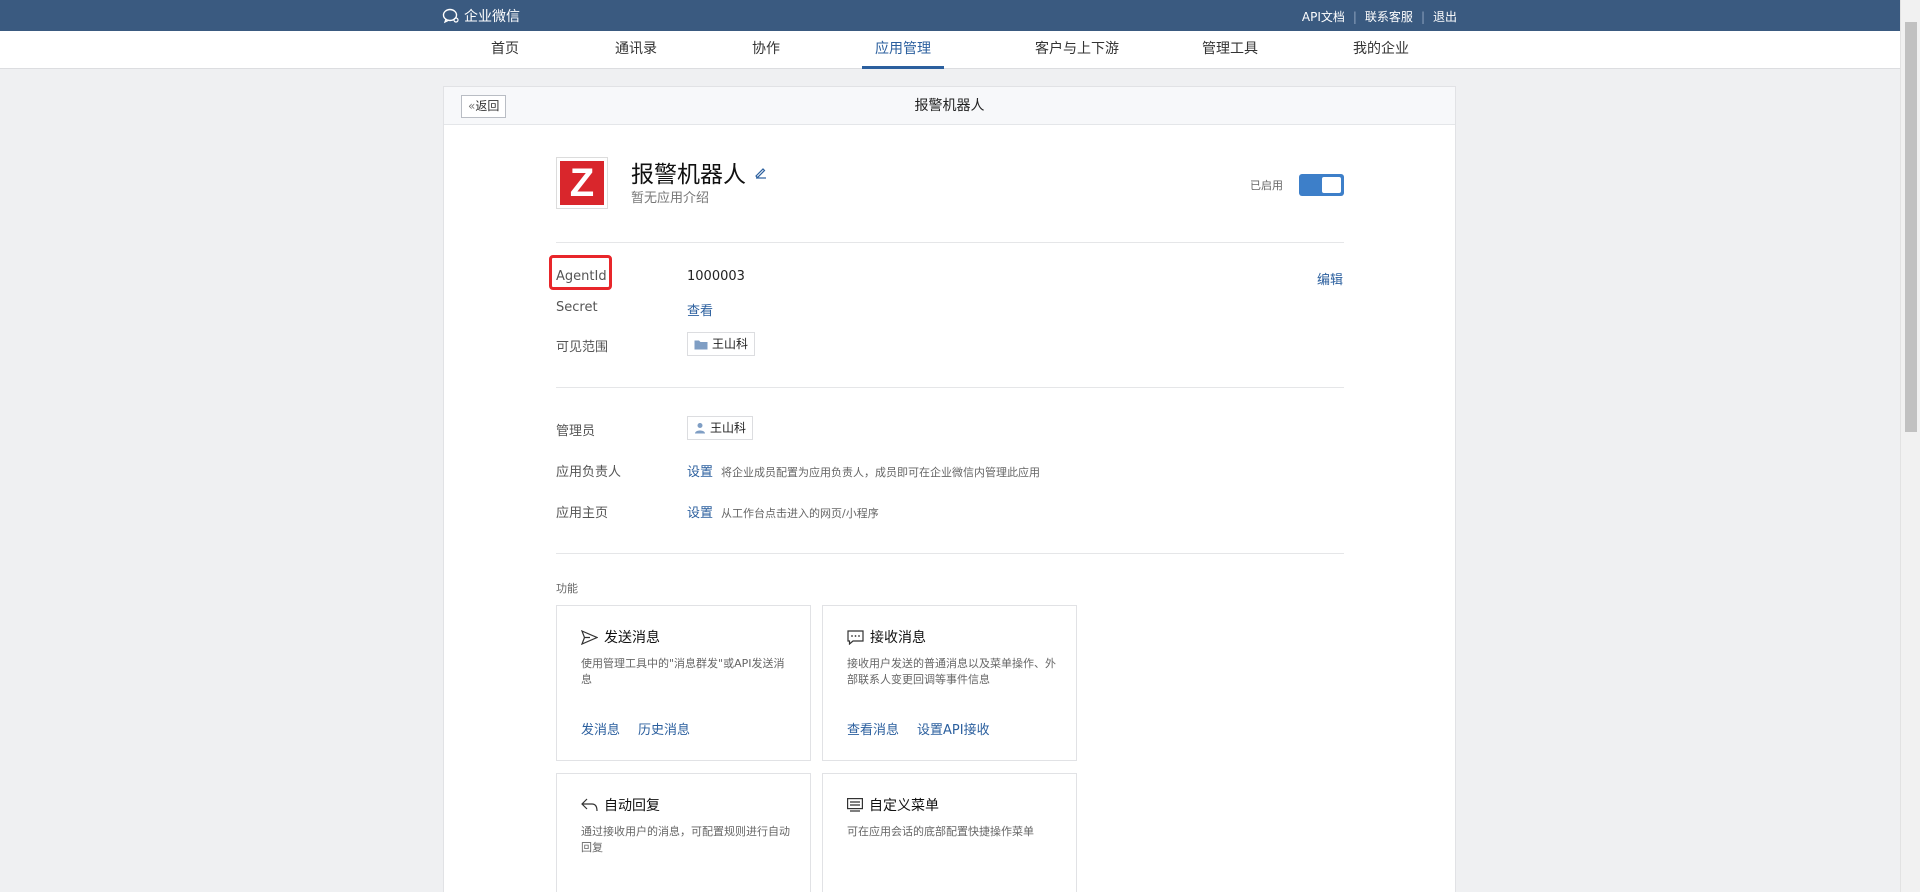  What do you see at coordinates (761, 172) in the screenshot?
I see `pencil-icon` at bounding box center [761, 172].